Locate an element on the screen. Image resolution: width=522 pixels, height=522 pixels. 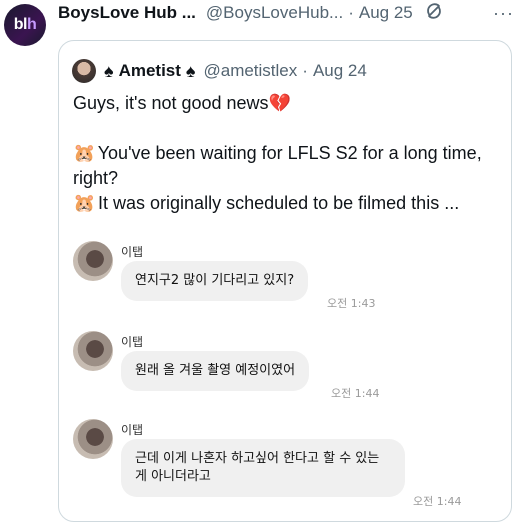
broken-heart-icon: 💔 is located at coordinates (279, 103).